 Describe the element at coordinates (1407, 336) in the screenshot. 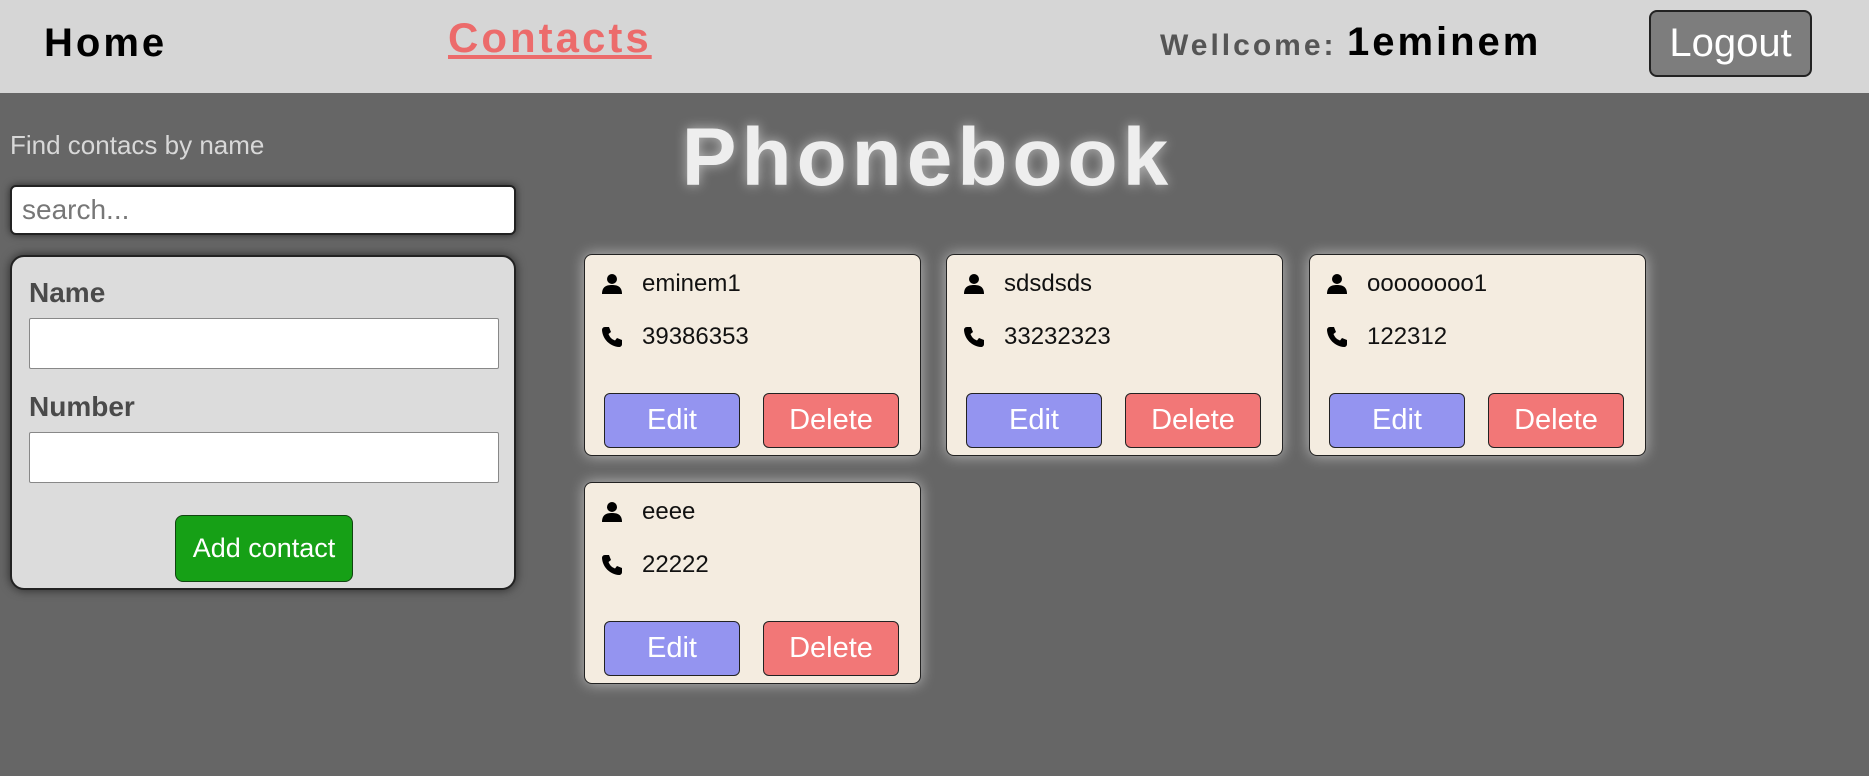

I see `contact-number: 122312` at that location.